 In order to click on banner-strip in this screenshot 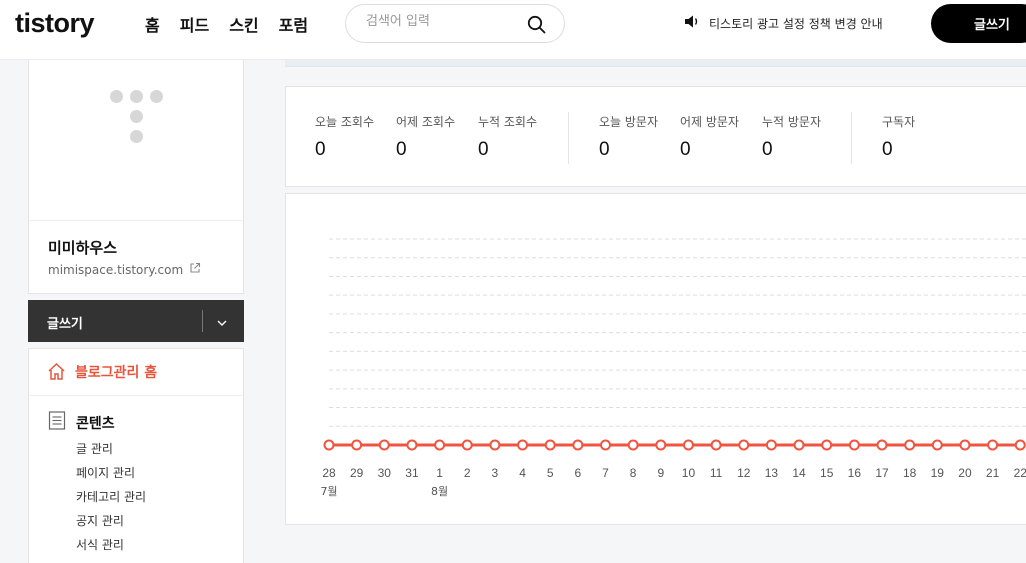, I will do `click(655, 63)`.